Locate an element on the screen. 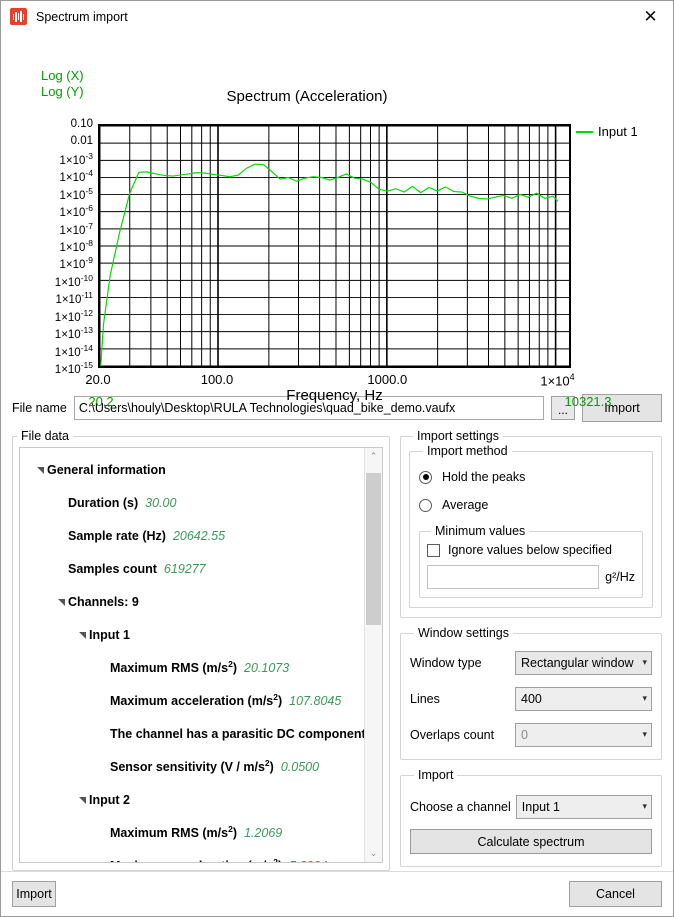  minimum-value-input is located at coordinates (513, 577).